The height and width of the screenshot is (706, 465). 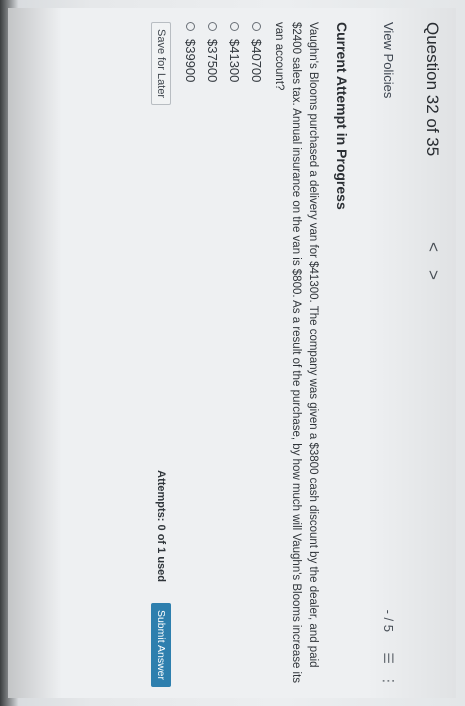 I want to click on attempt-status-title: Current Attempt in Progress, so click(x=342, y=116).